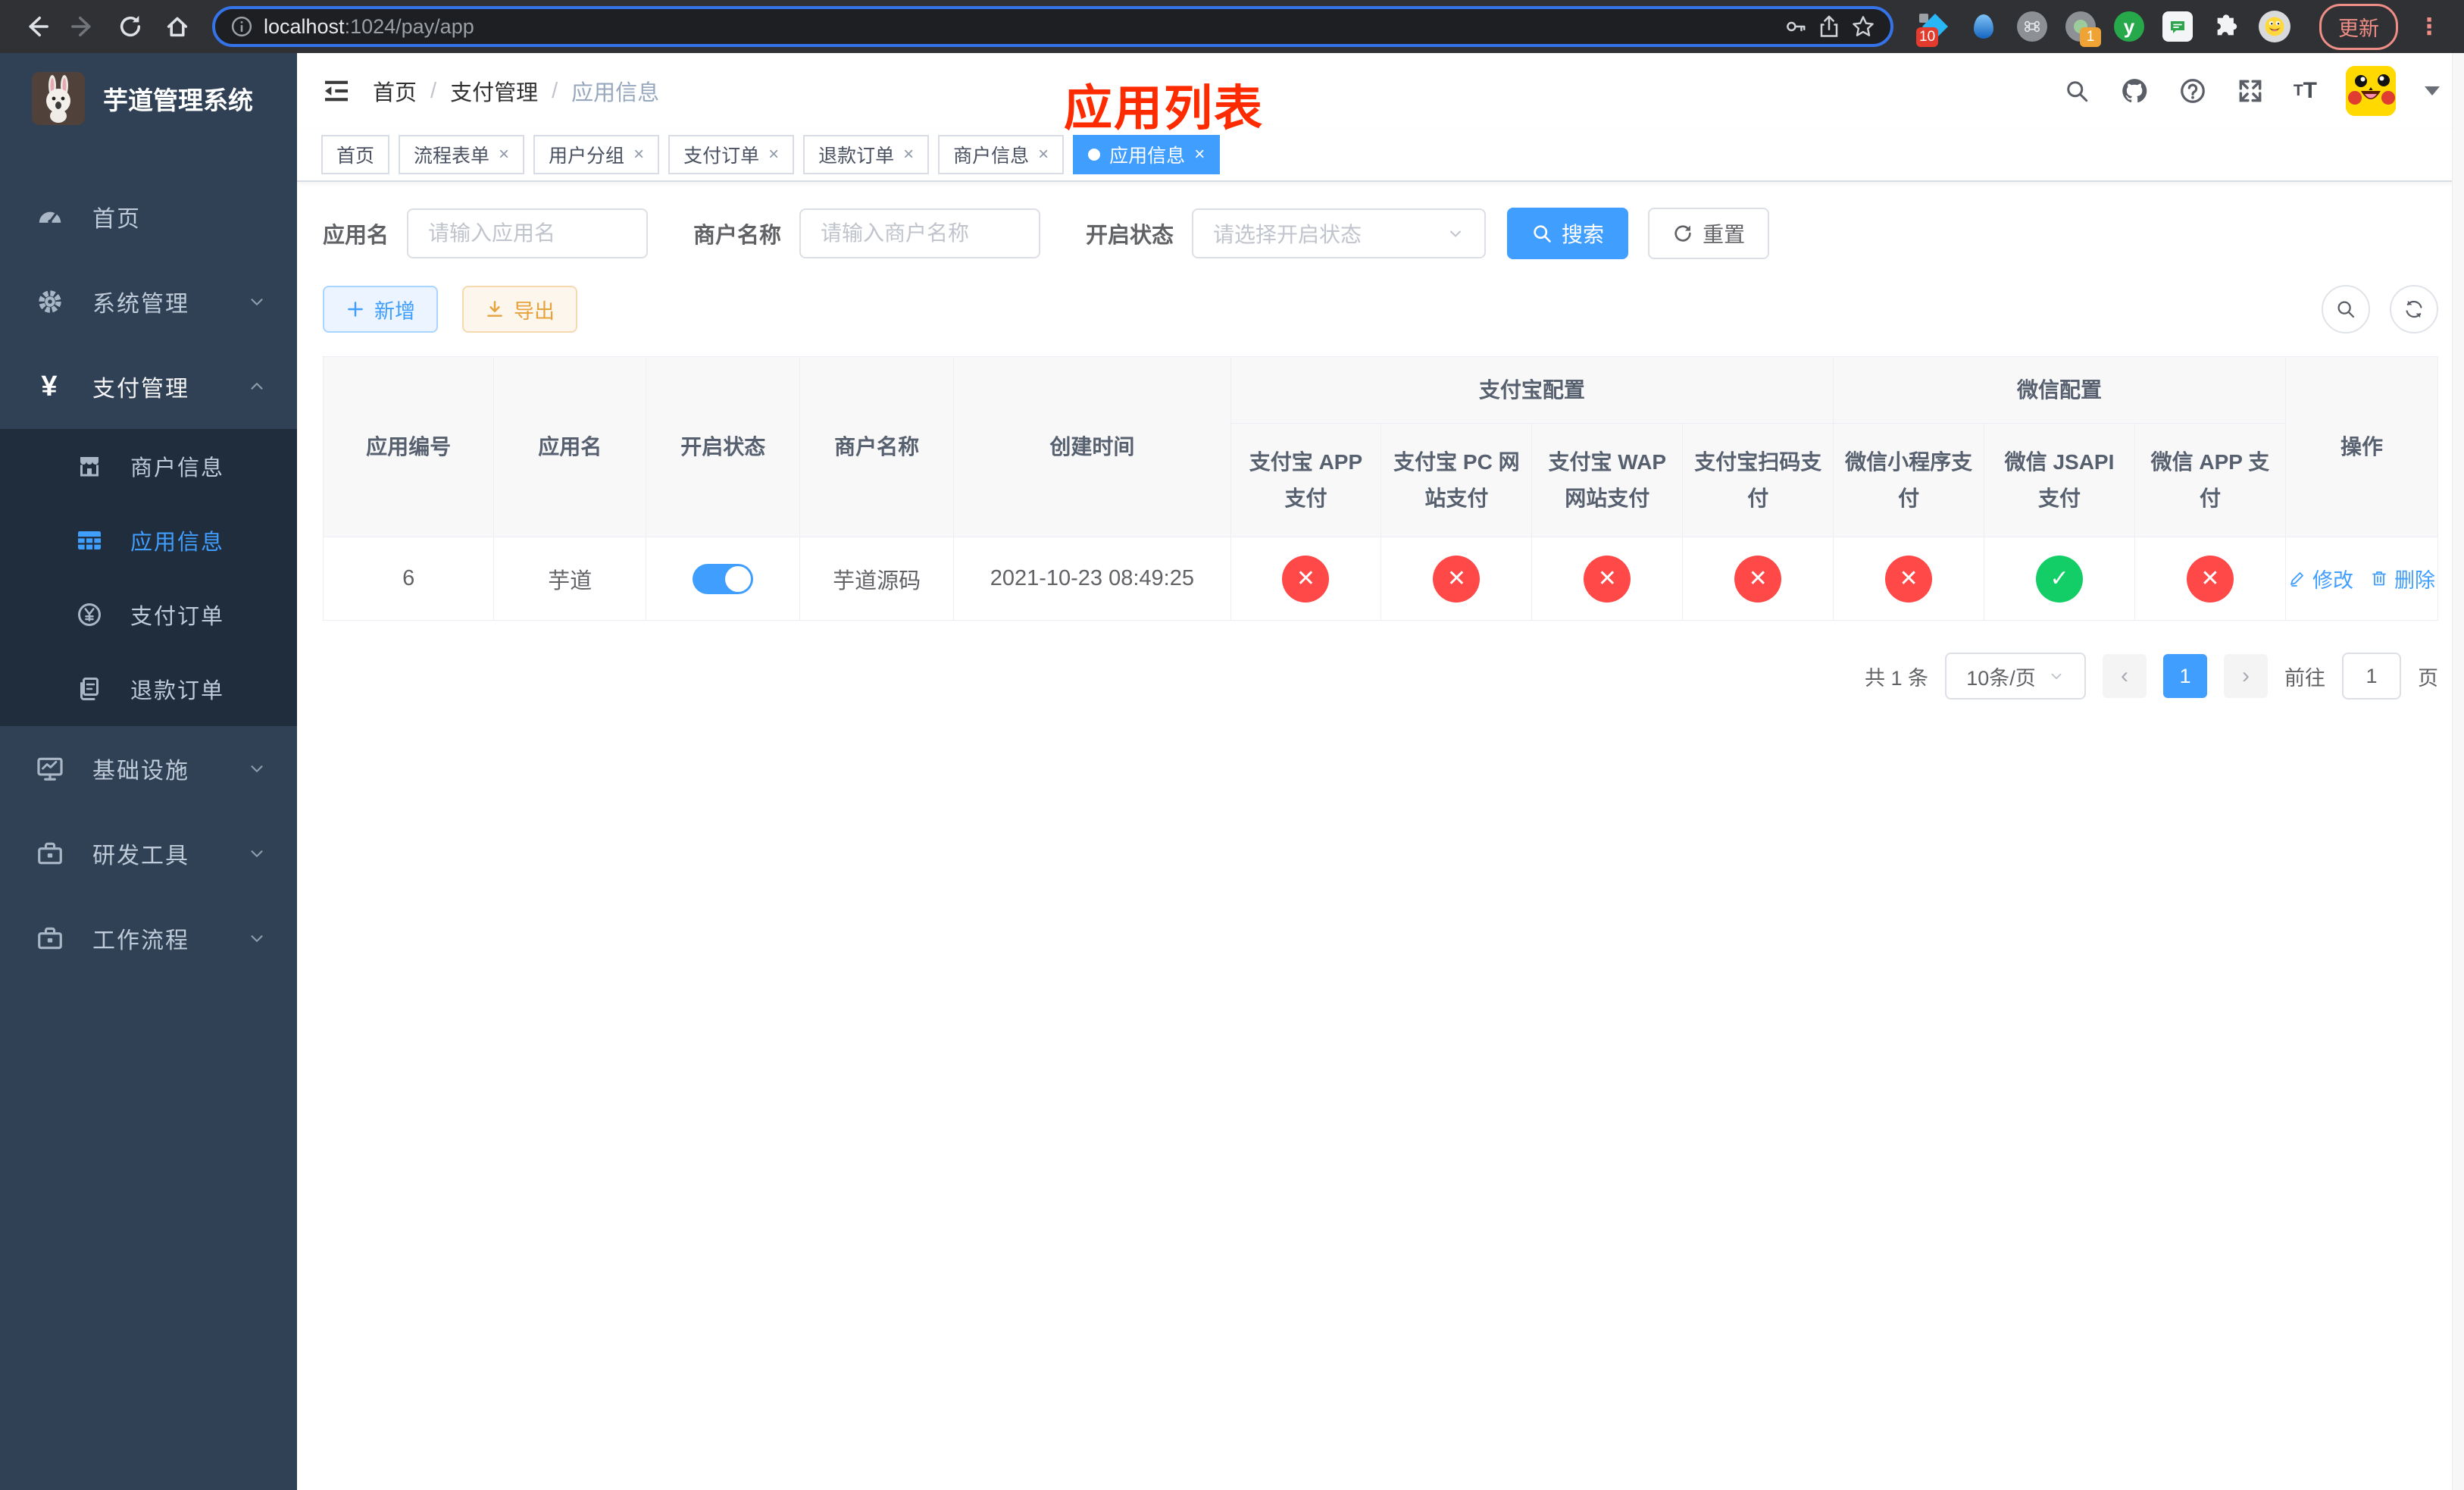  Describe the element at coordinates (2015, 677) in the screenshot. I see `page-size-select: 10条/页` at that location.